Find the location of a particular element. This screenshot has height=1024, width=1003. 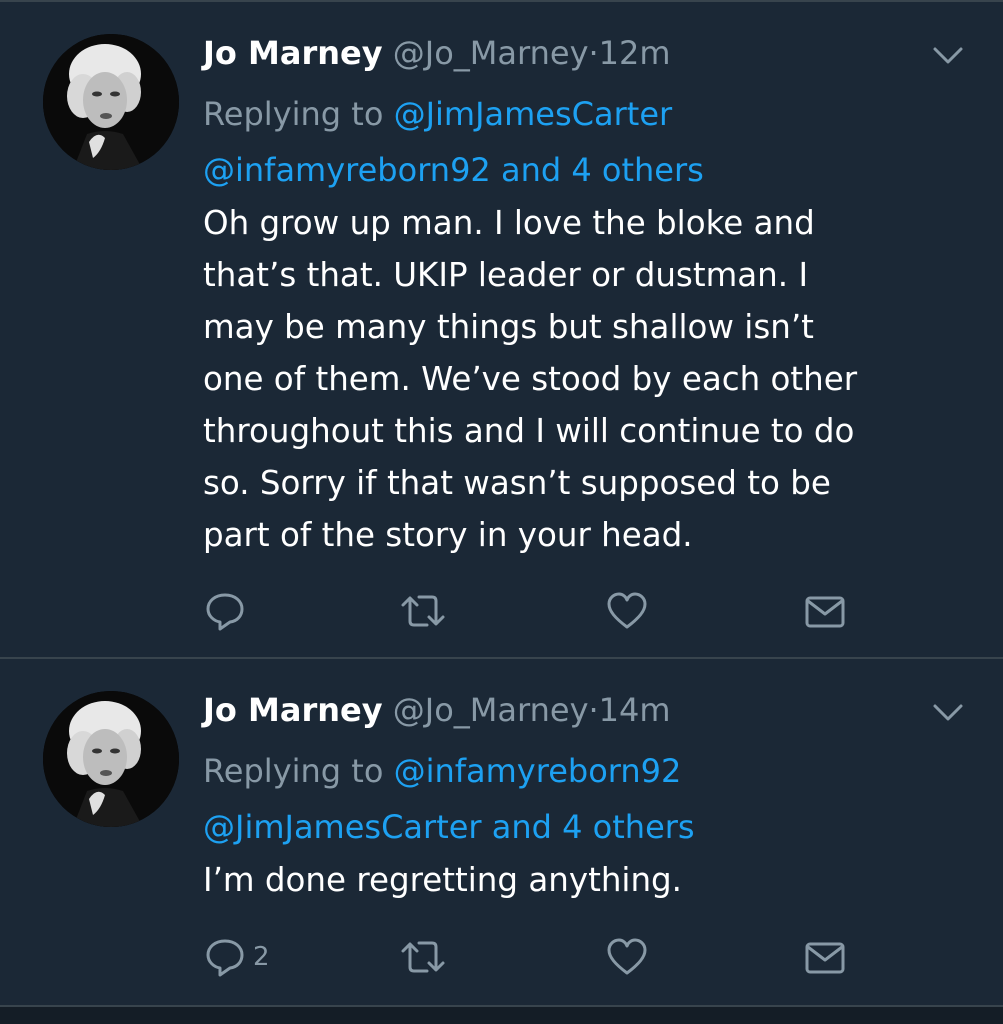

tweet-text-line: may be many things but shallow isn’t is located at coordinates (508, 327).